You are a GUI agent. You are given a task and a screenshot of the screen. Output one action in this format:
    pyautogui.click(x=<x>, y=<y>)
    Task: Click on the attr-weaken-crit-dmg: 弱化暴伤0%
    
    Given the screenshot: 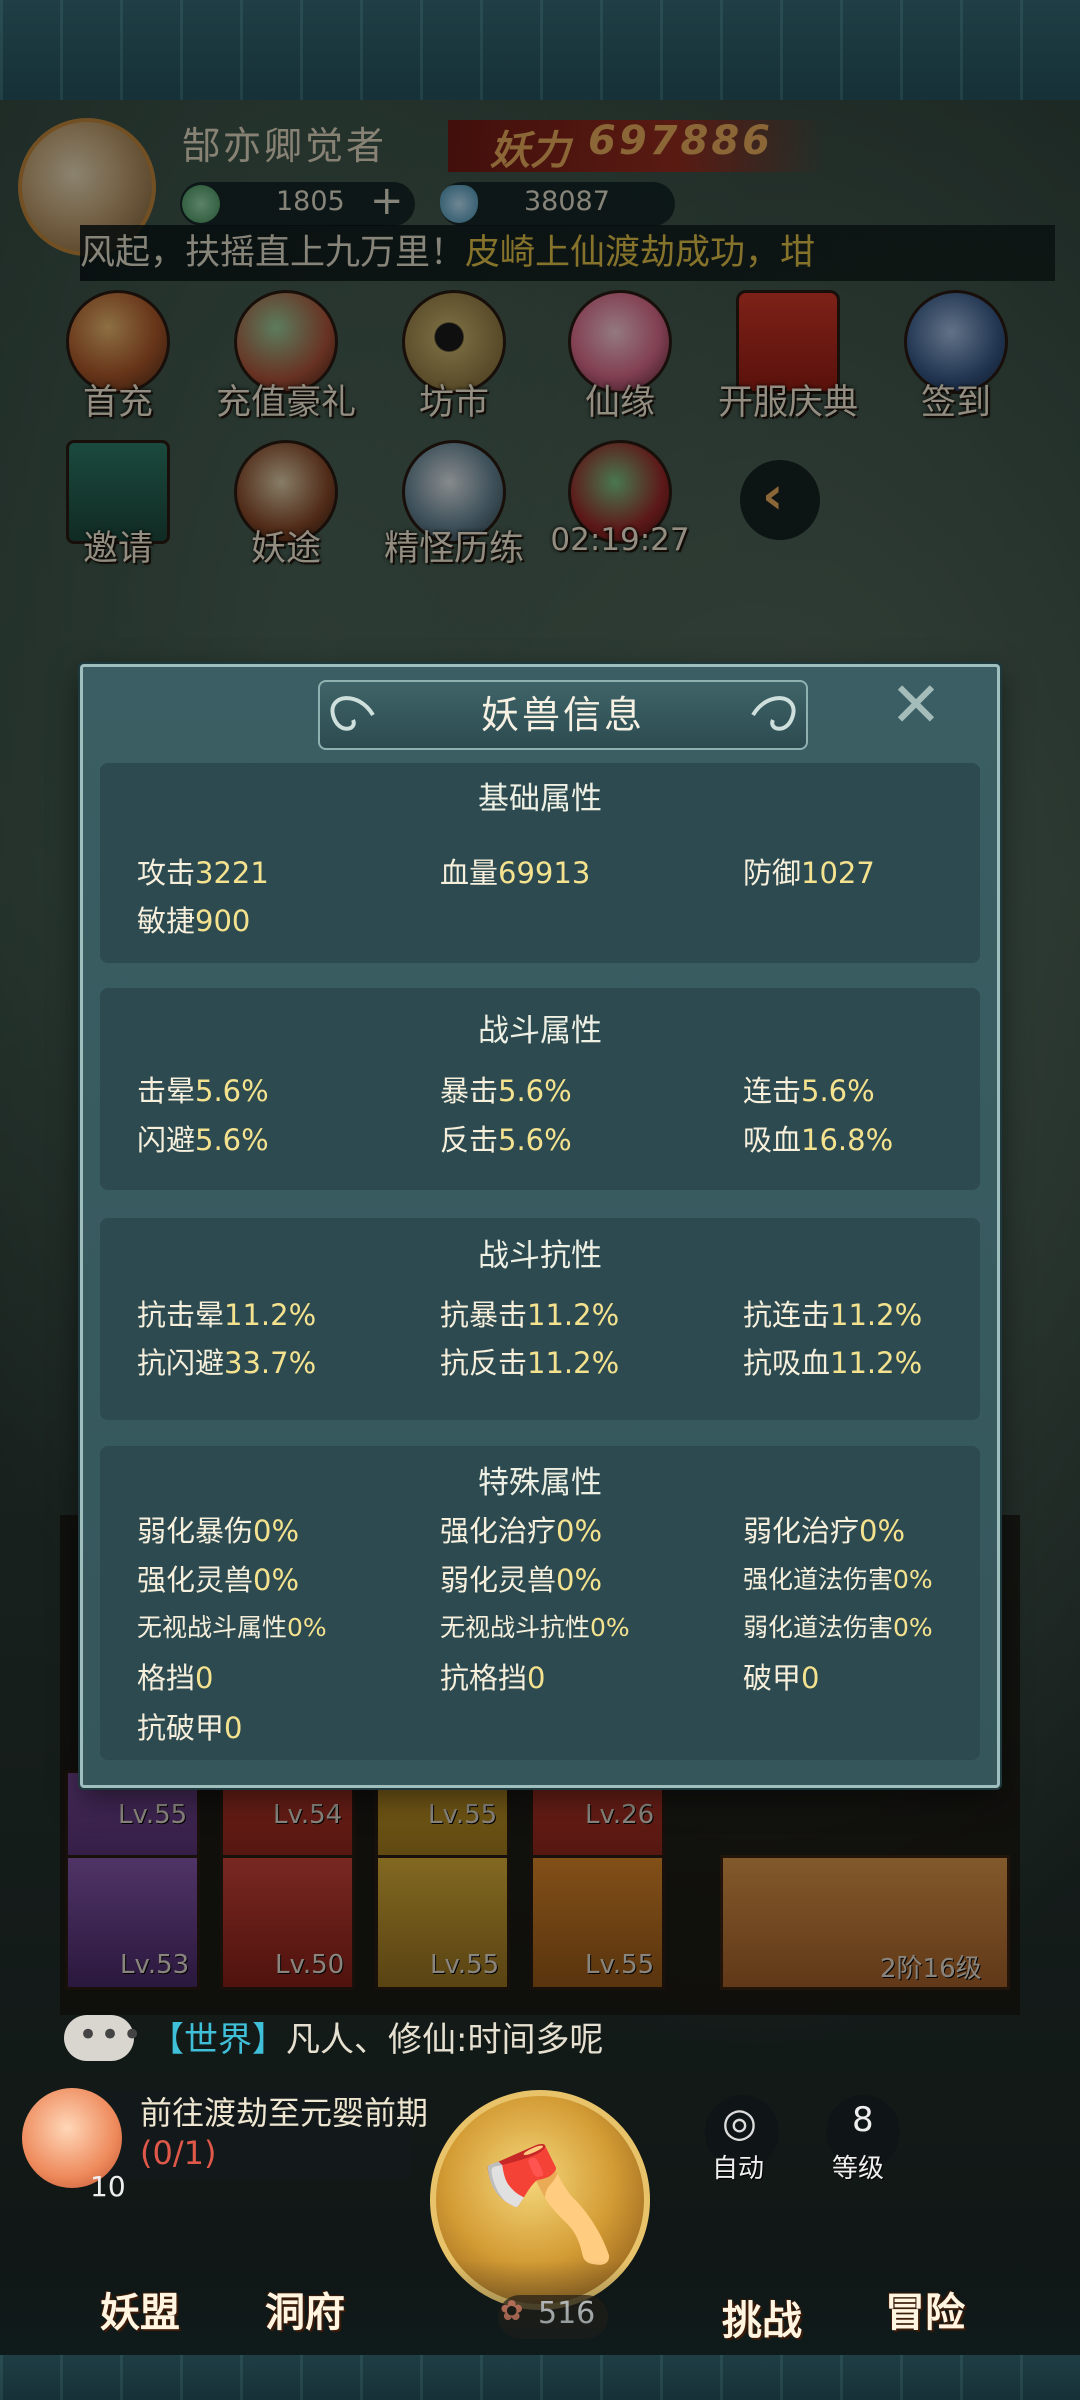 What is the action you would take?
    pyautogui.click(x=218, y=1531)
    